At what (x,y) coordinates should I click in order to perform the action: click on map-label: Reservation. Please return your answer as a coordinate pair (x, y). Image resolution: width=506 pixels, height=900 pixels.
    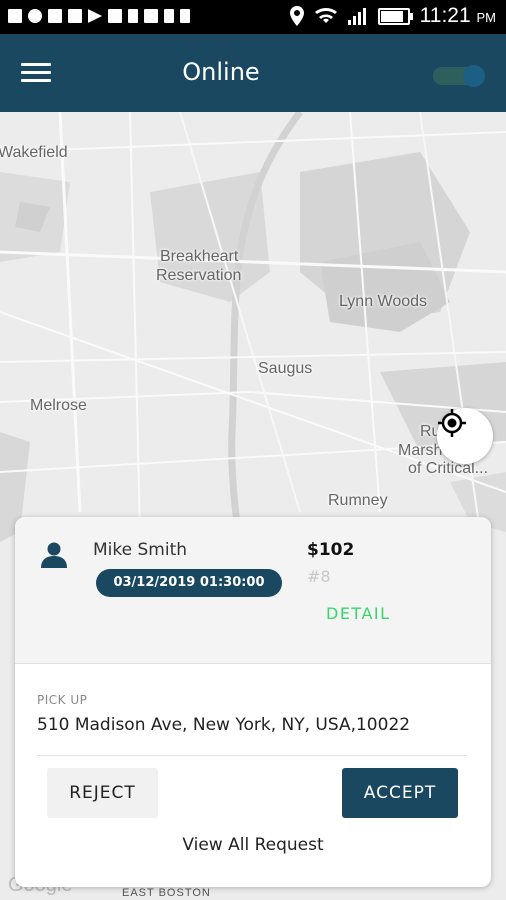
    Looking at the image, I should click on (199, 275).